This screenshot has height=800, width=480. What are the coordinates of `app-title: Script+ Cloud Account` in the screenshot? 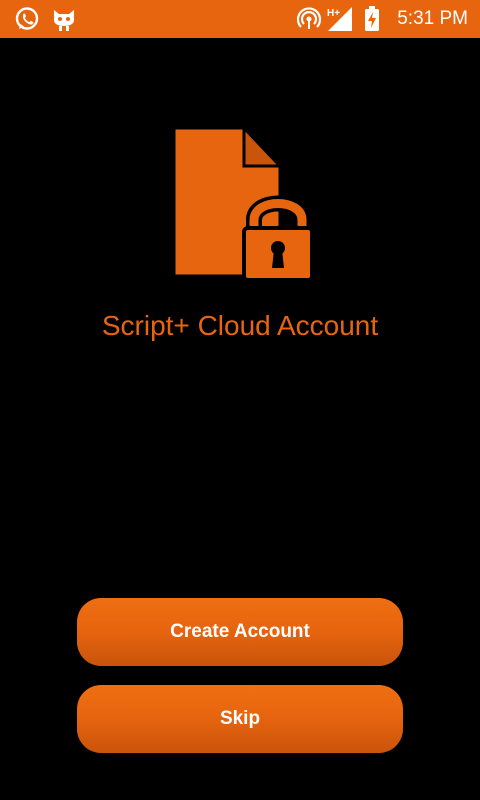 It's located at (240, 325).